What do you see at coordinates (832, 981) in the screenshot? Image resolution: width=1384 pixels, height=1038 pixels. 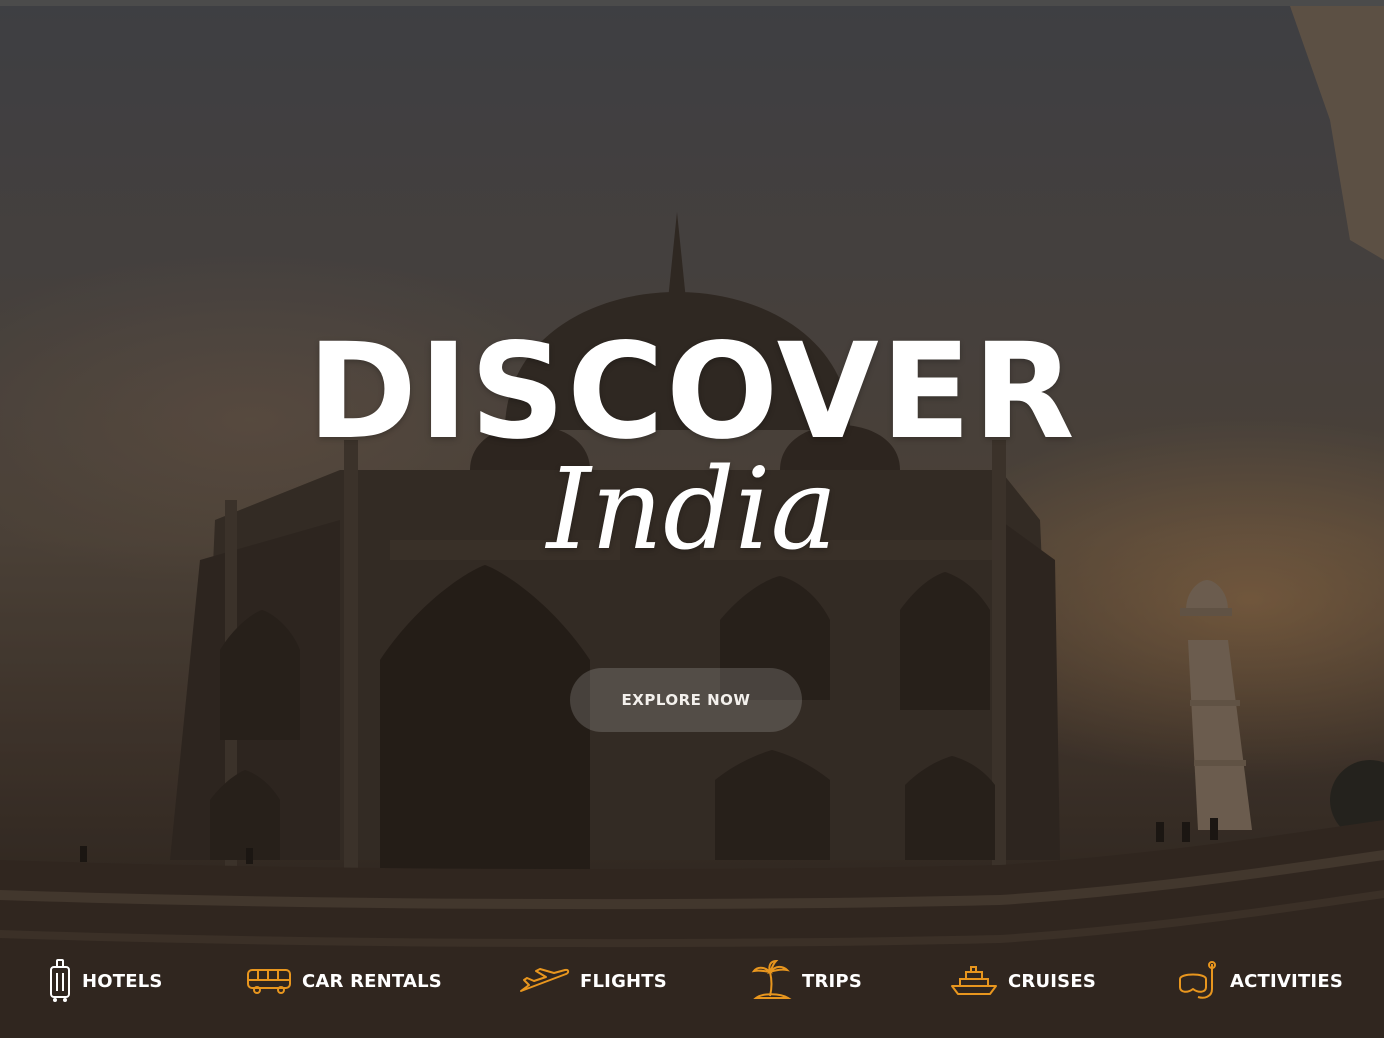 I see `service-label: TRIPS` at bounding box center [832, 981].